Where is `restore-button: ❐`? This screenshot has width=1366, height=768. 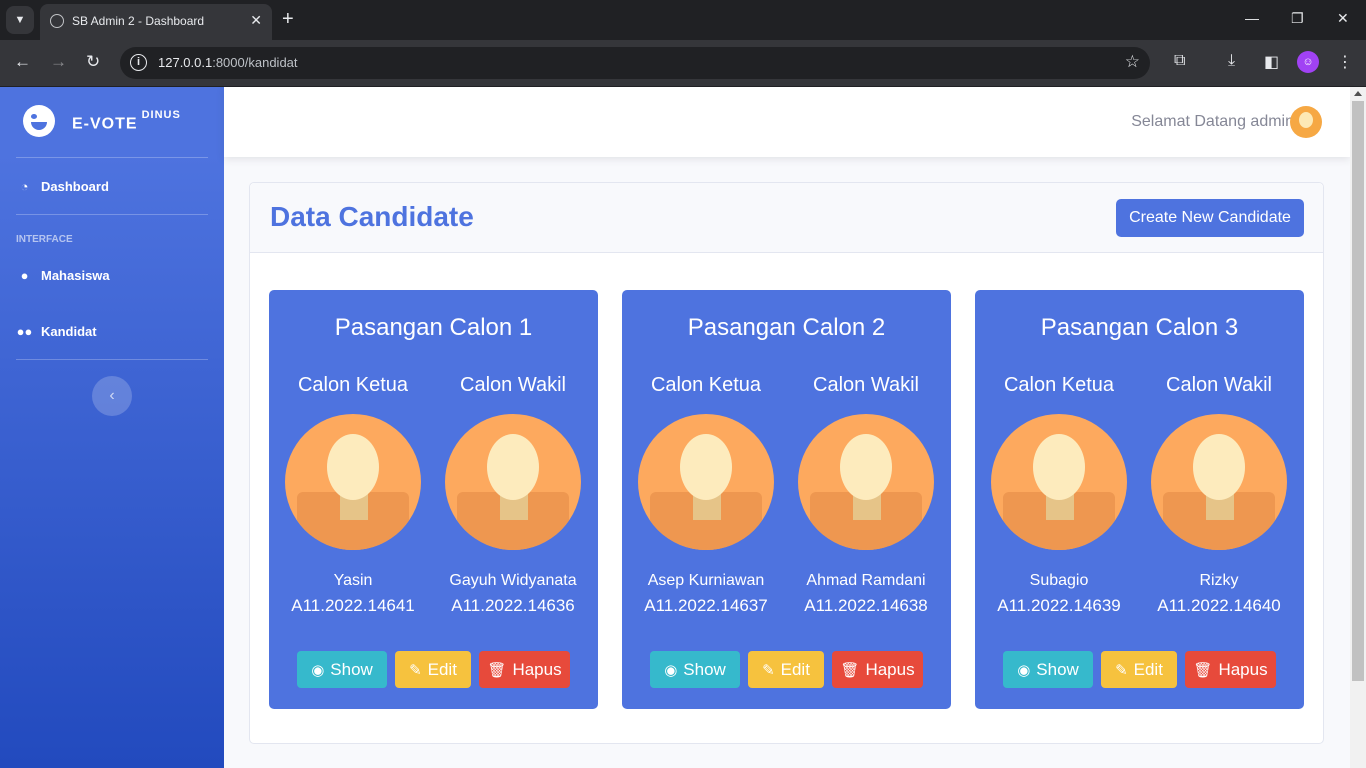
restore-button: ❐ is located at coordinates (1297, 18).